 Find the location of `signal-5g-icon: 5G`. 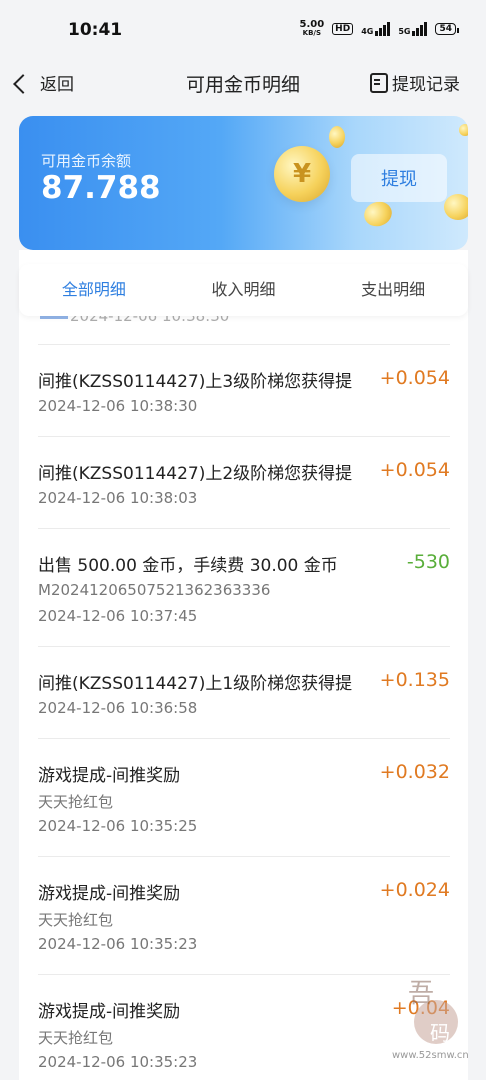

signal-5g-icon: 5G is located at coordinates (413, 29).